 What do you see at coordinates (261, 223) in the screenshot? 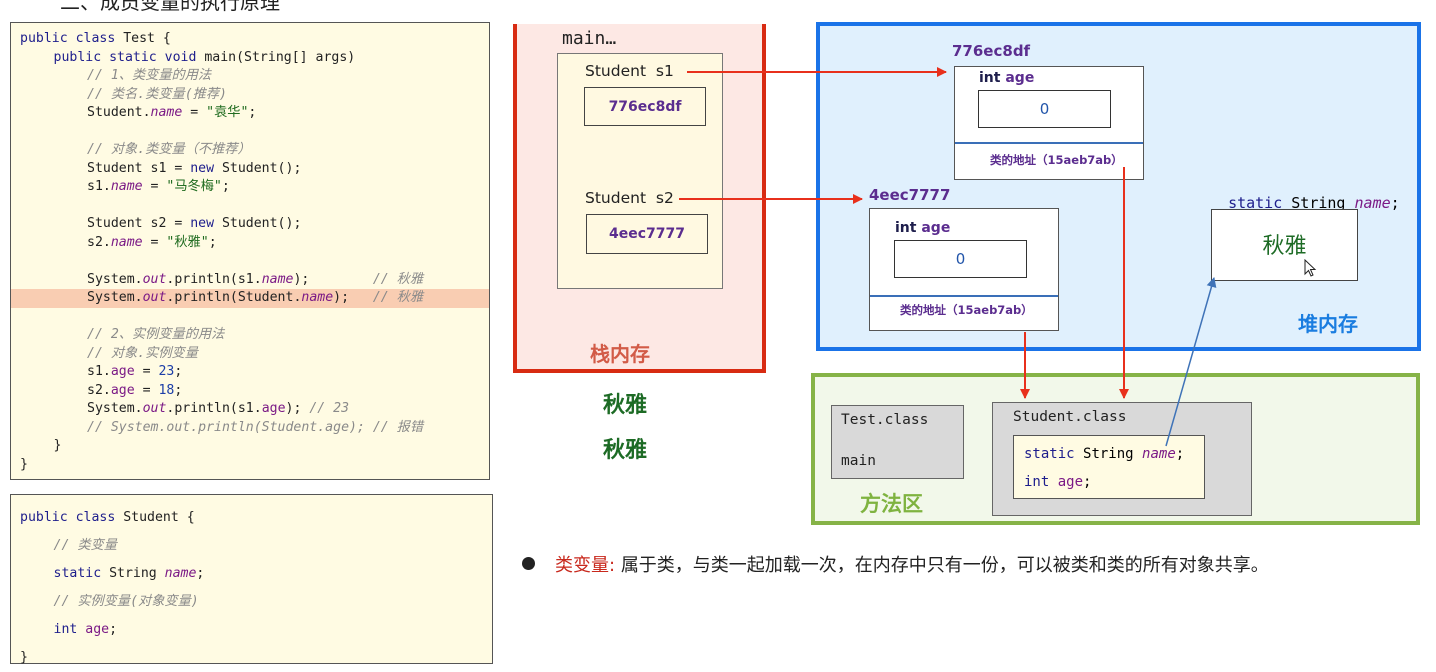
I see `code-token: Student();` at bounding box center [261, 223].